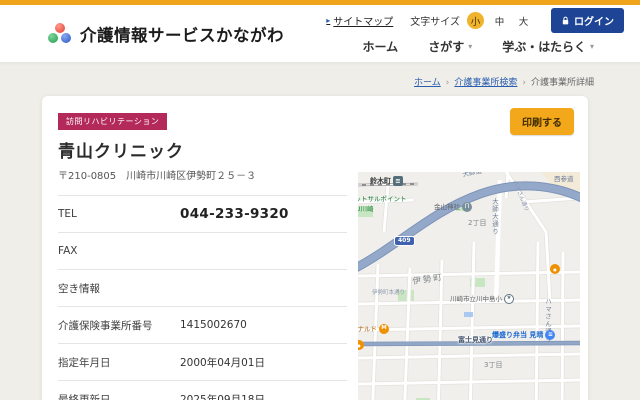 This screenshot has width=640, height=400. What do you see at coordinates (435, 22) in the screenshot?
I see `font-size-label: 文字サイズ` at bounding box center [435, 22].